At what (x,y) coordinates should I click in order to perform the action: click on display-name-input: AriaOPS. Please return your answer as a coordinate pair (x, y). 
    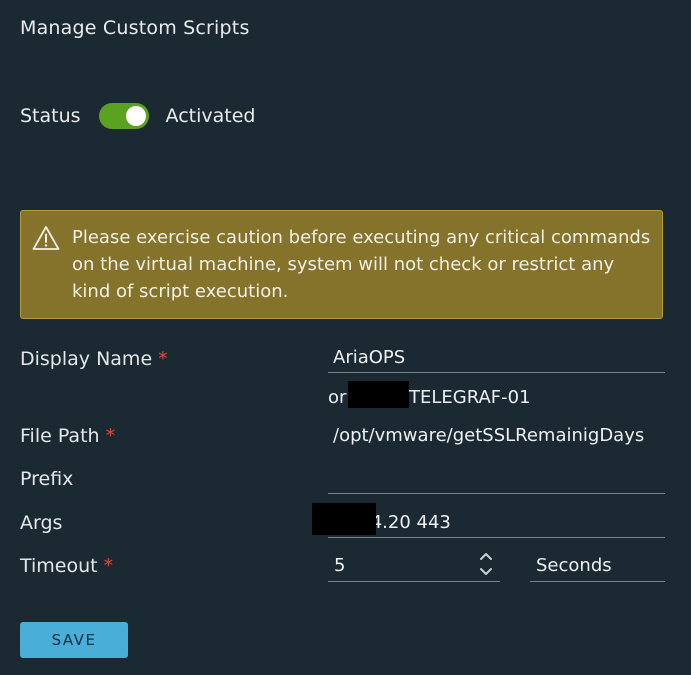
    Looking at the image, I should click on (496, 358).